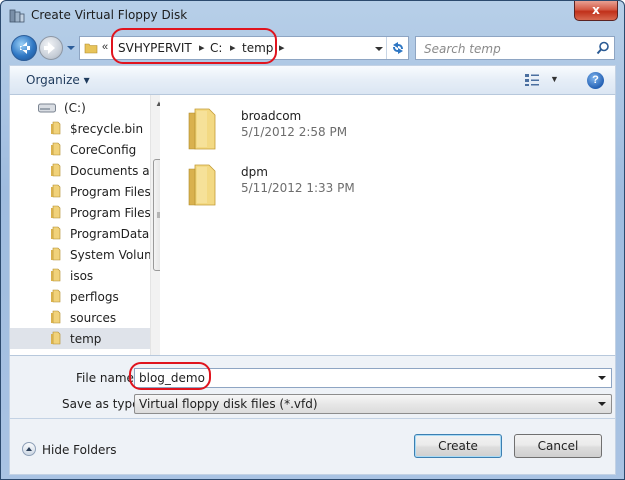 Image resolution: width=625 pixels, height=480 pixels. What do you see at coordinates (110, 192) in the screenshot?
I see `tree-item-label: Program Files` at bounding box center [110, 192].